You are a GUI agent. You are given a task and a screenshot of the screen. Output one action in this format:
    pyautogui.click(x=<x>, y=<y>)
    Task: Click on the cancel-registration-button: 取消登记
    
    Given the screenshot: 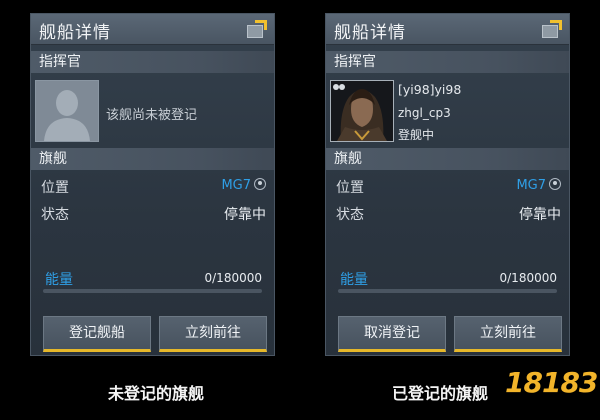 What is the action you would take?
    pyautogui.click(x=392, y=334)
    